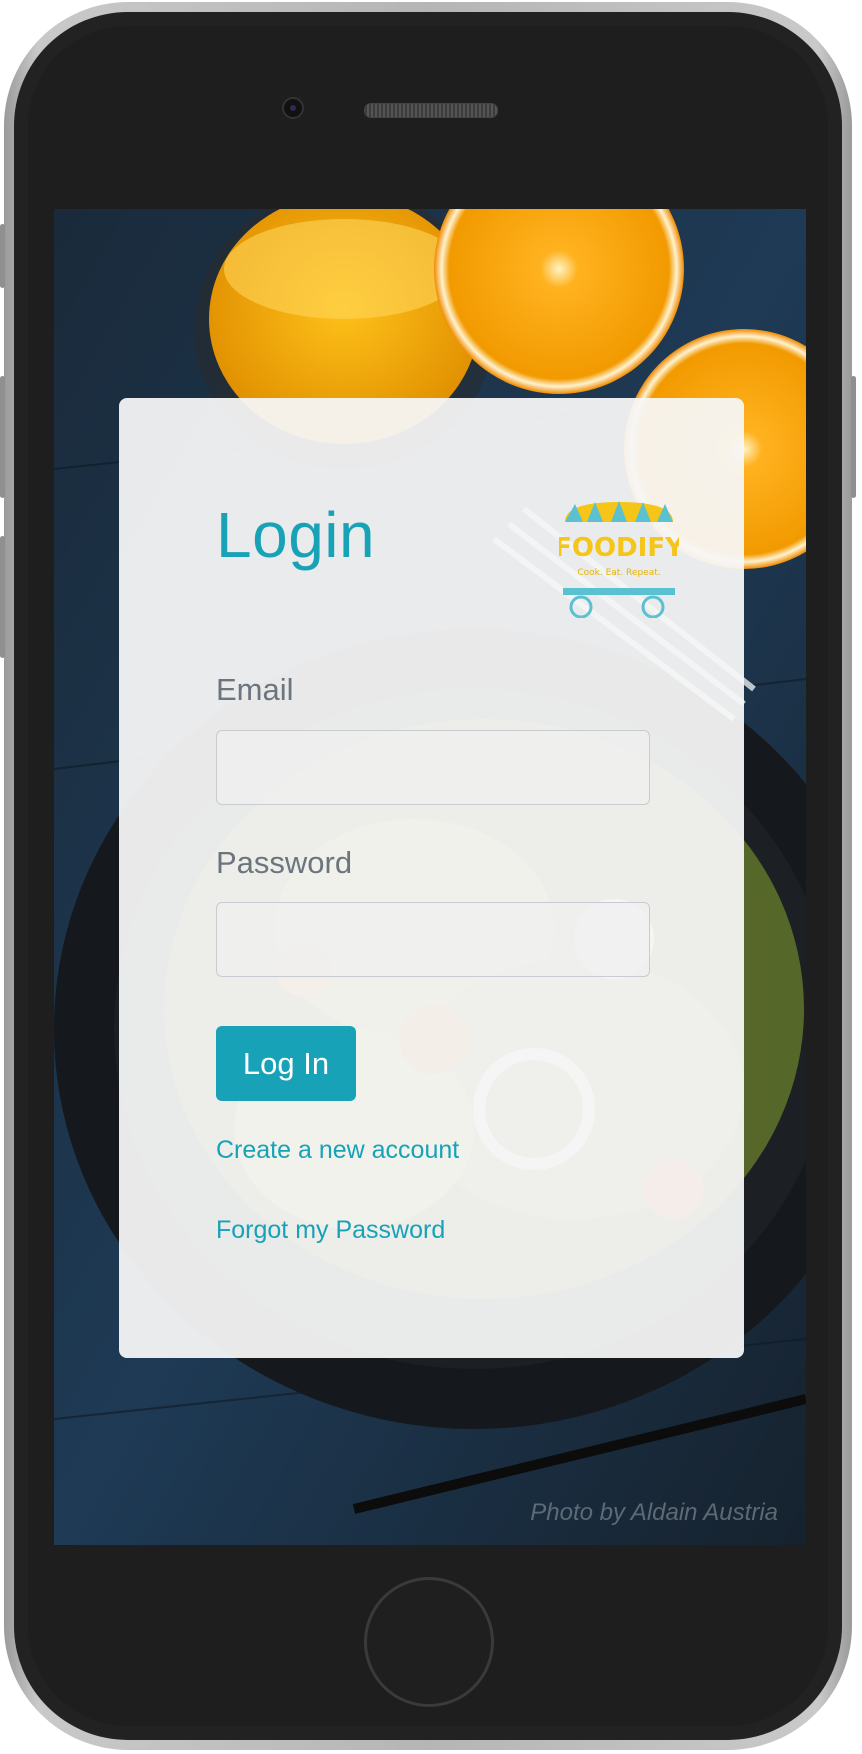  I want to click on earpiece-speaker, so click(431, 110).